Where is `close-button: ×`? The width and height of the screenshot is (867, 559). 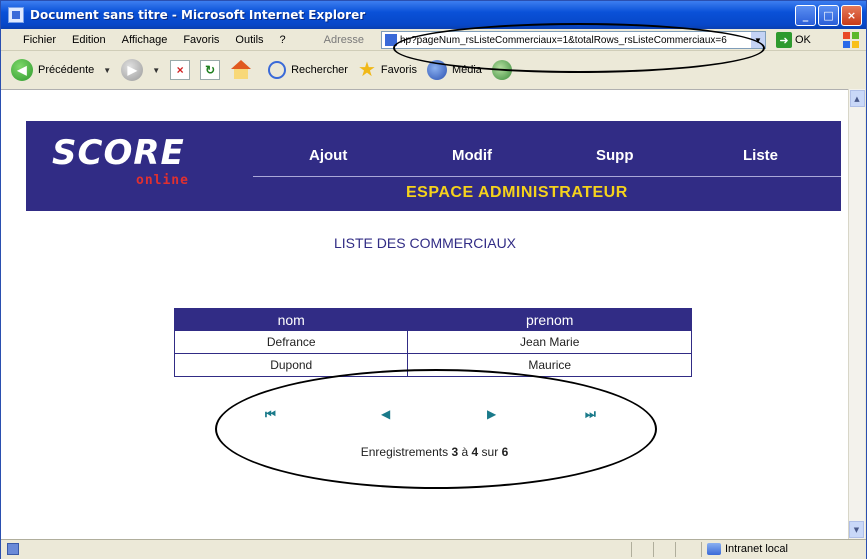
close-button: × is located at coordinates (851, 15).